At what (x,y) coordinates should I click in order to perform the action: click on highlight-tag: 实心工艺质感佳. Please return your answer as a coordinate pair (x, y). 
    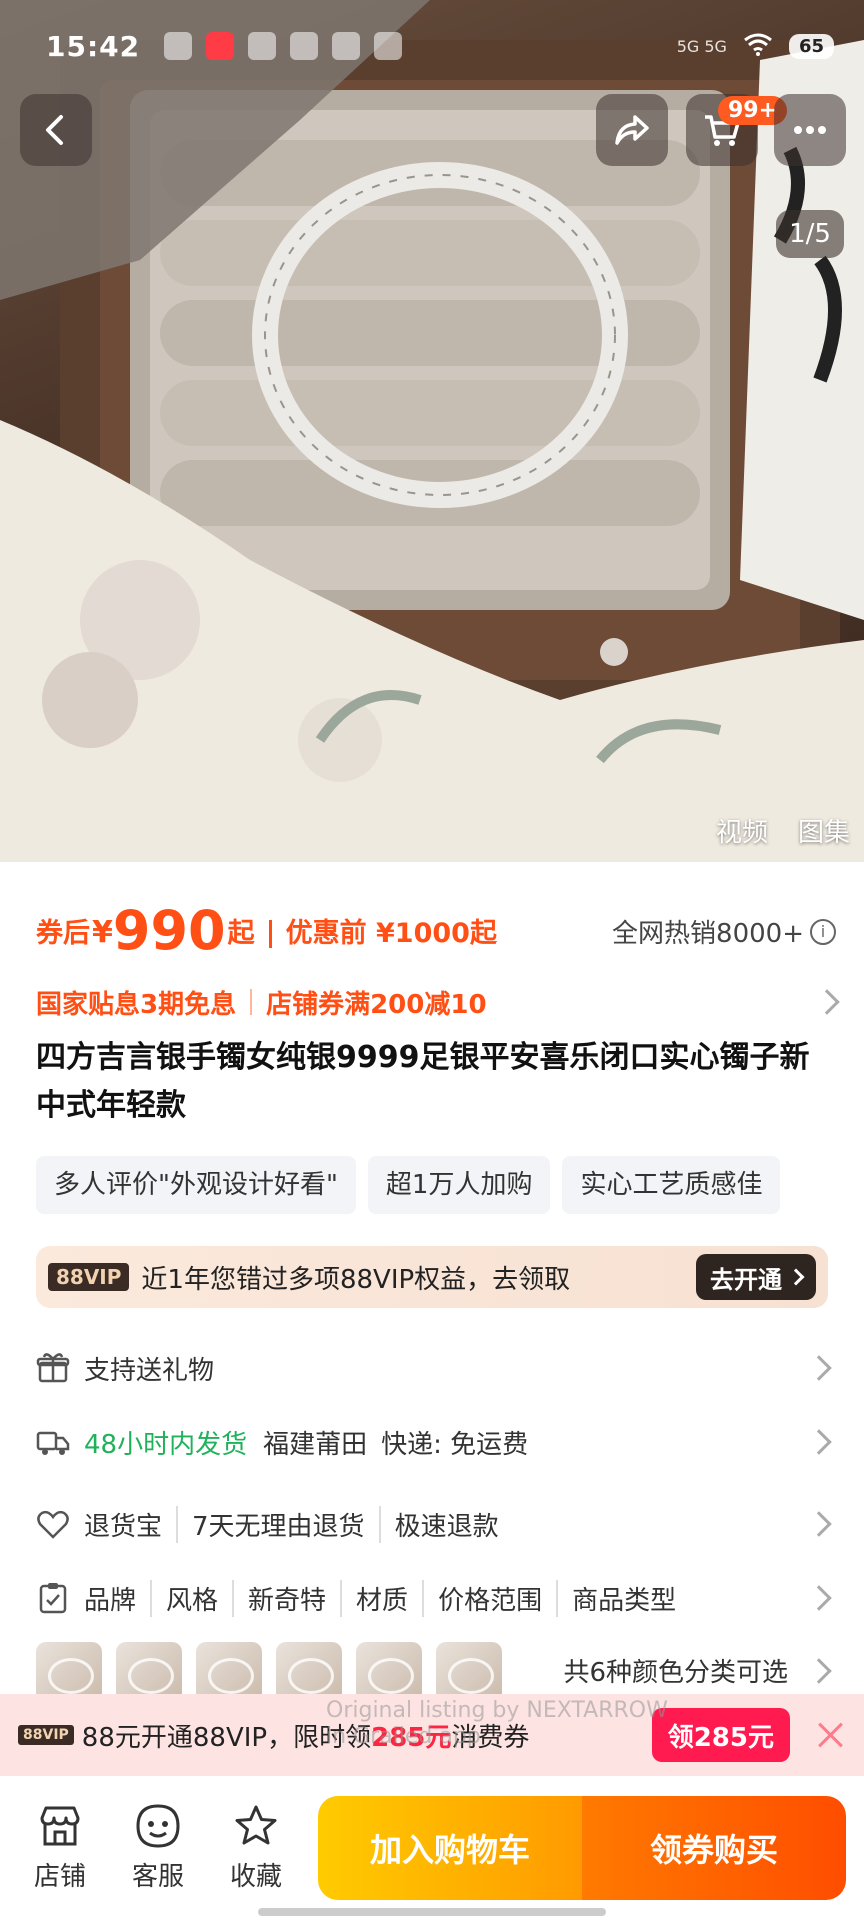
    Looking at the image, I should click on (671, 1185).